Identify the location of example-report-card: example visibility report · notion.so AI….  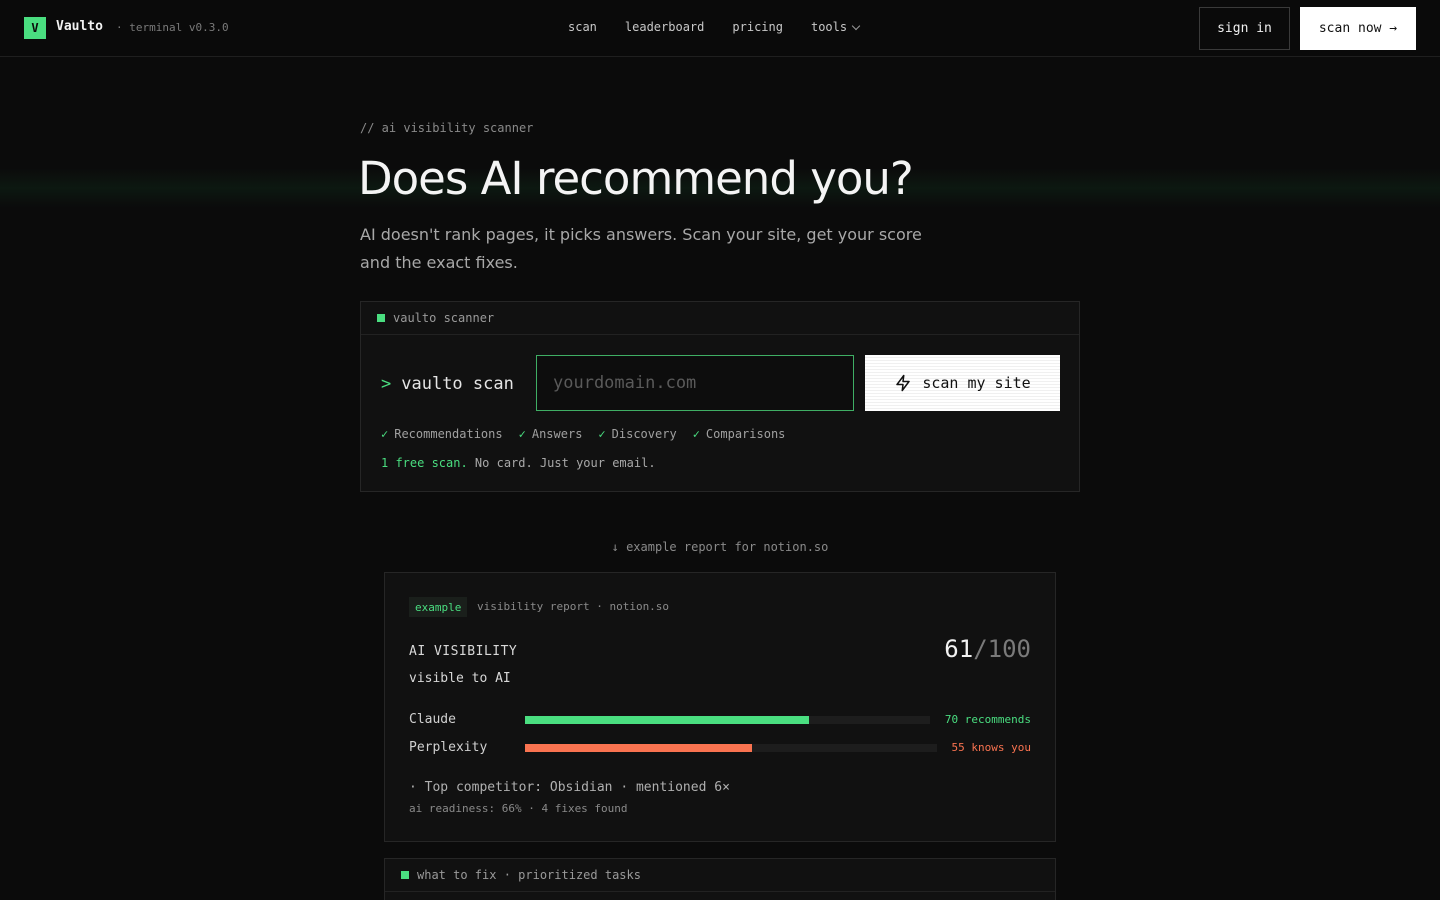
(720, 707).